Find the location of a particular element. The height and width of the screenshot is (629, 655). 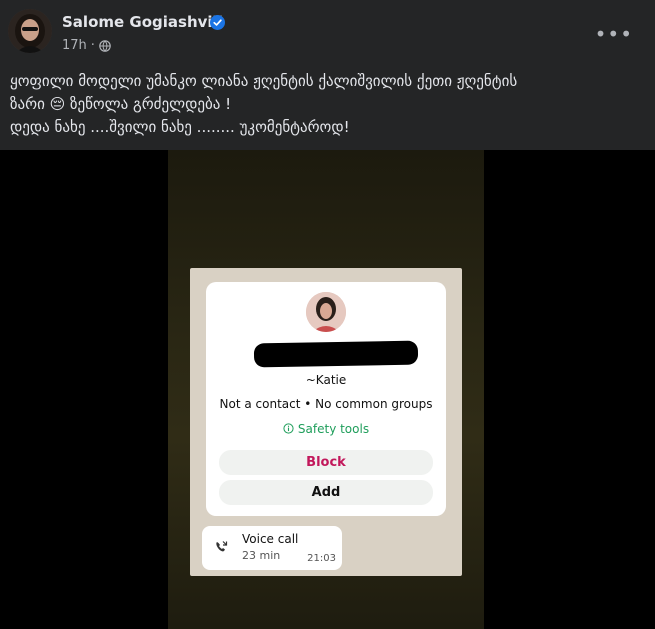

globe-icon is located at coordinates (105, 45).